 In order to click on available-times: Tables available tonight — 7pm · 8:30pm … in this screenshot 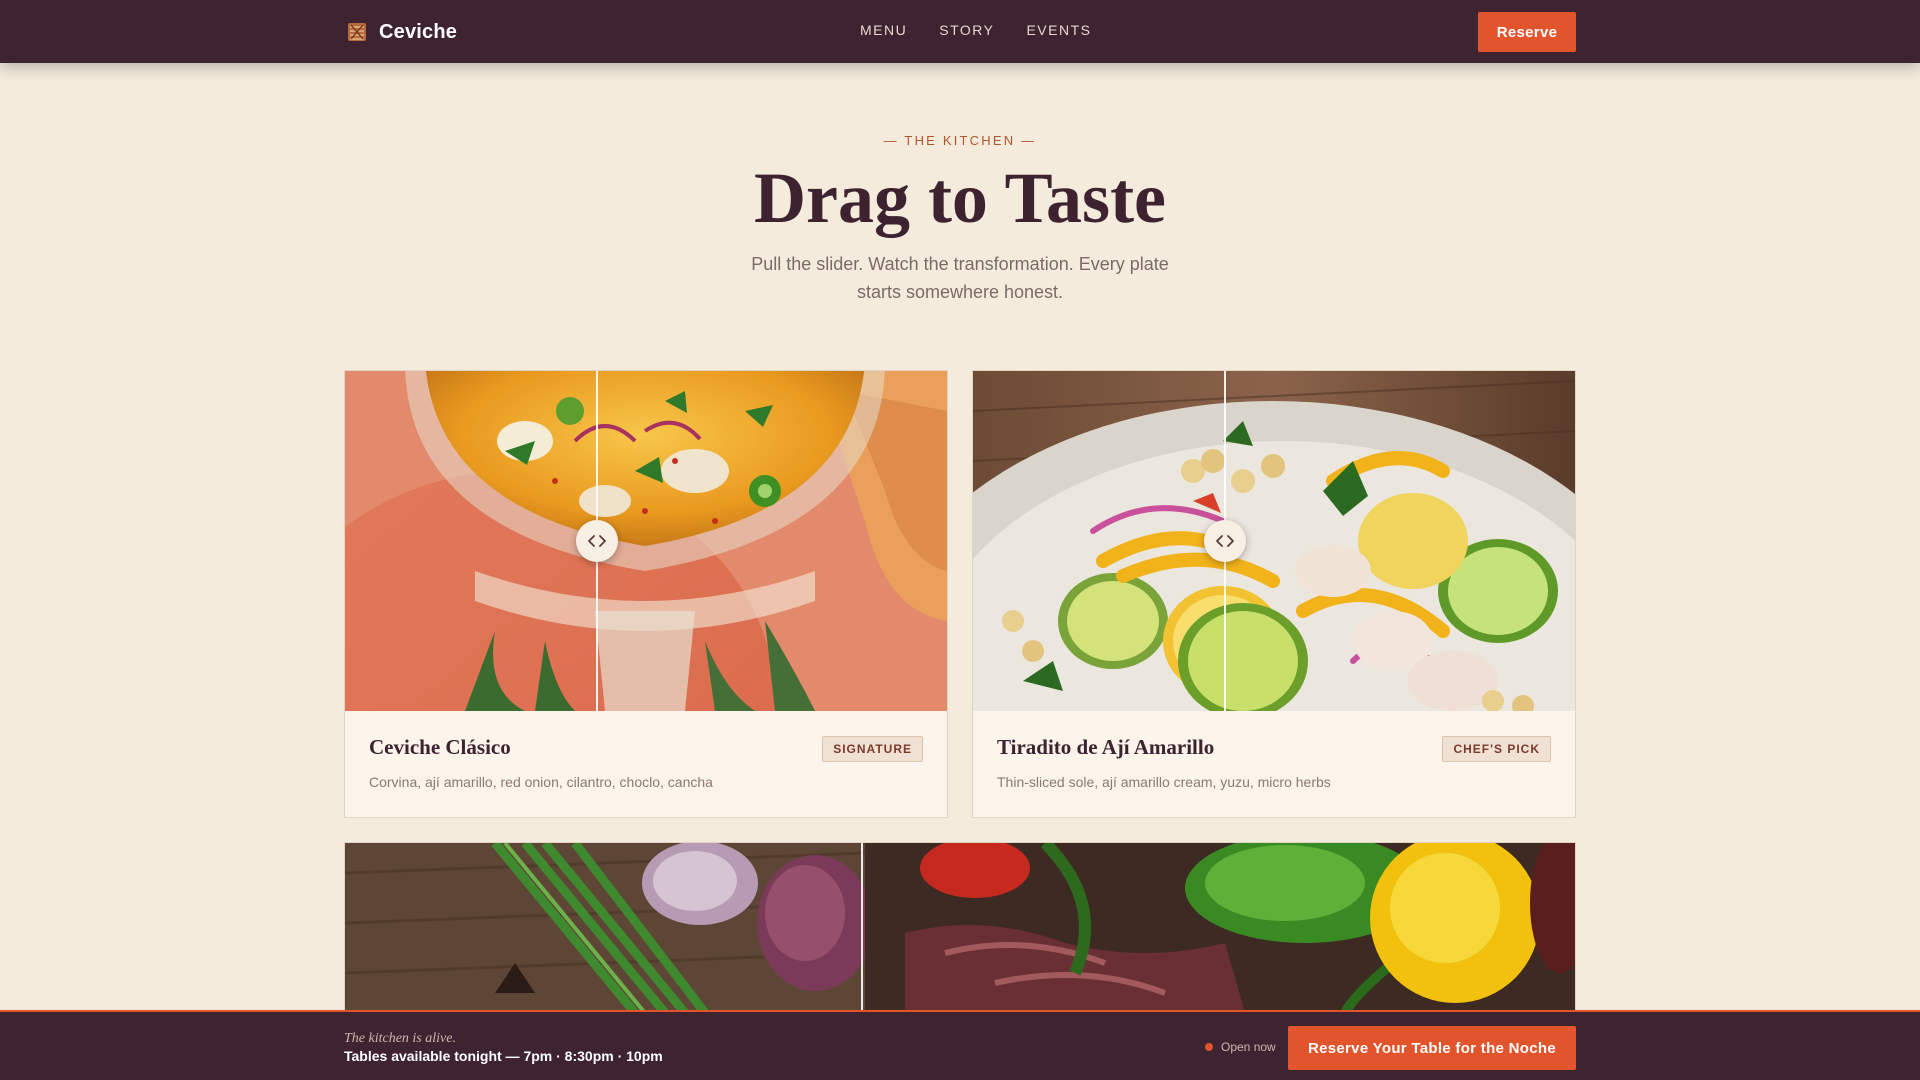, I will do `click(503, 1056)`.